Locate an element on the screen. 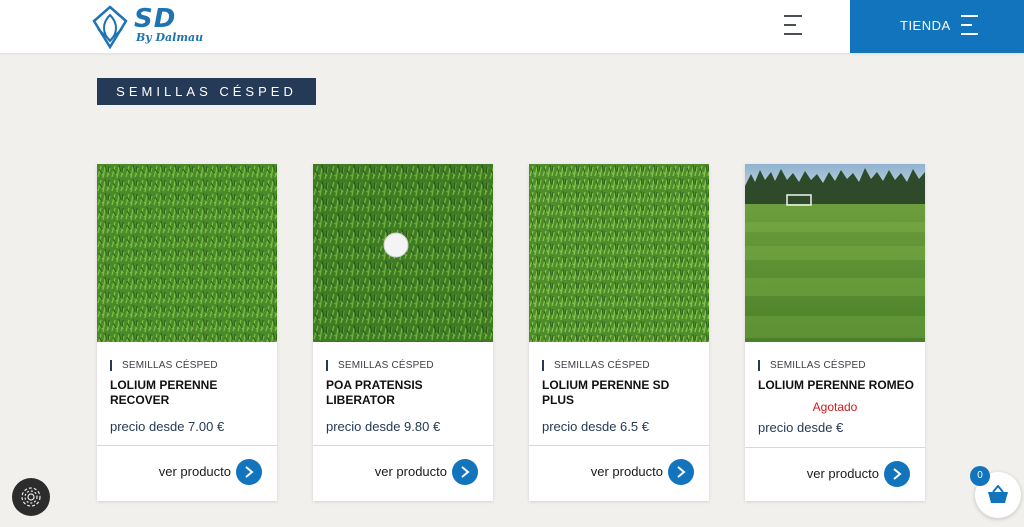 The height and width of the screenshot is (527, 1024). product-title: LOLIUM PERENNE SD PLUS is located at coordinates (622, 393).